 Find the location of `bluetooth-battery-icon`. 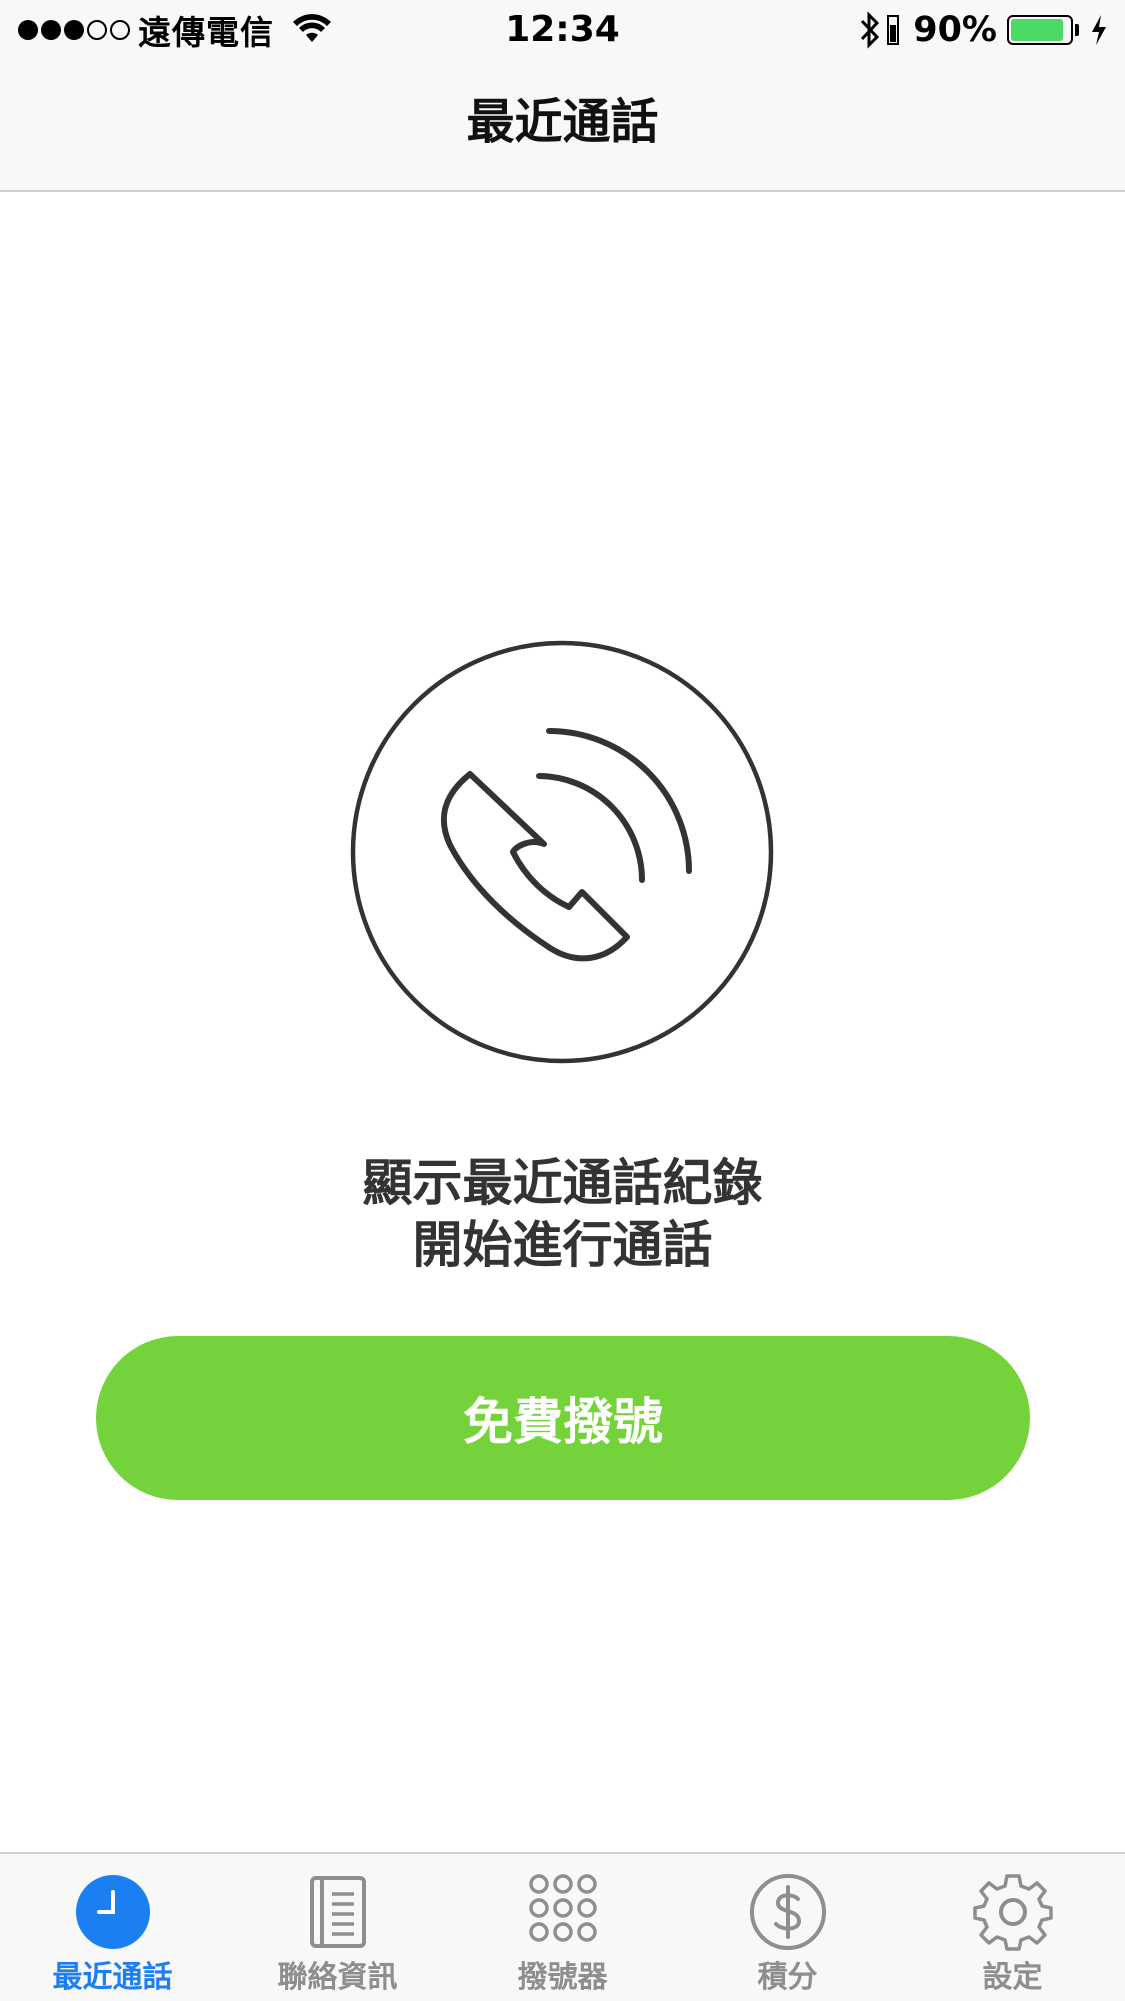

bluetooth-battery-icon is located at coordinates (893, 30).